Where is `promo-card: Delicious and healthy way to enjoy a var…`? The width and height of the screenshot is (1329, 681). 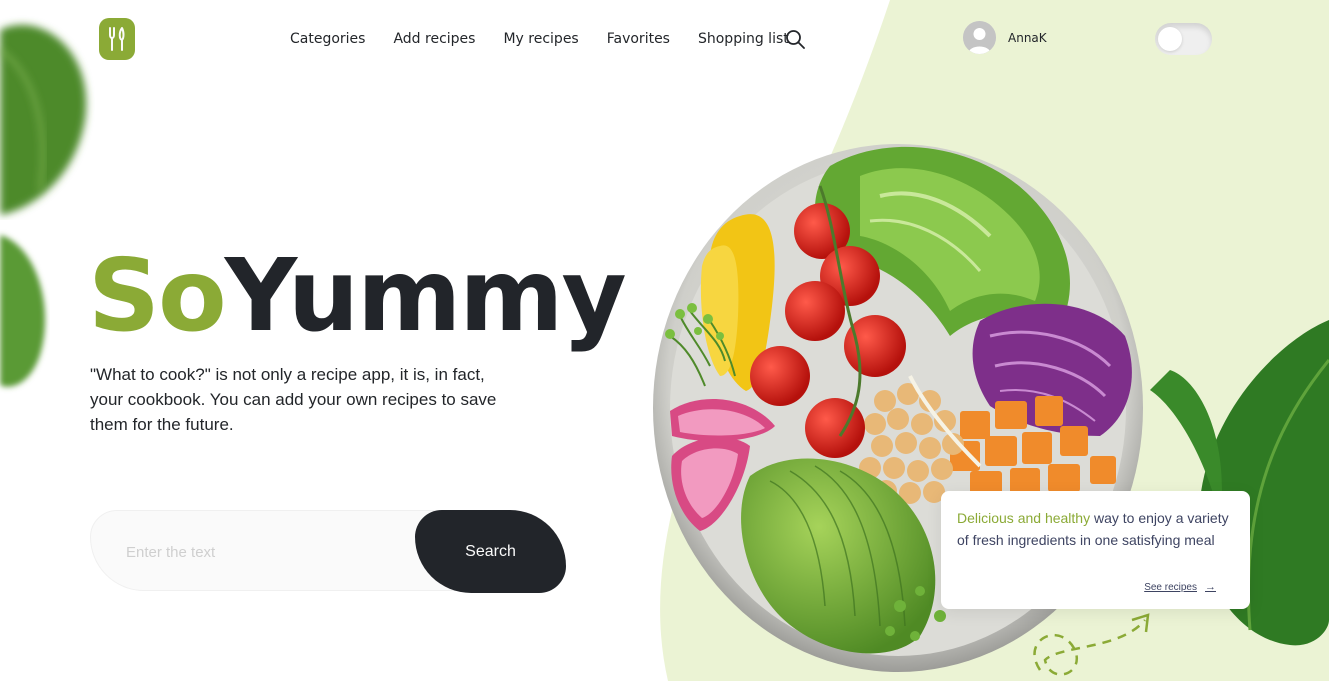 promo-card: Delicious and healthy way to enjoy a var… is located at coordinates (1095, 550).